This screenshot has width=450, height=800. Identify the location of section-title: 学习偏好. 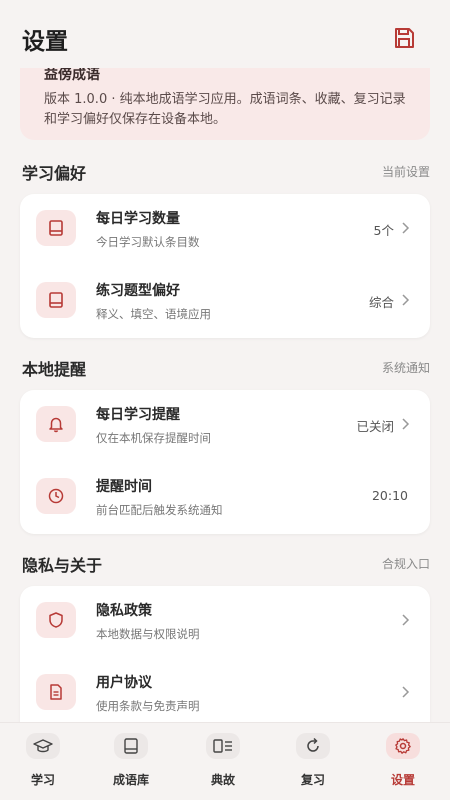
(54, 173).